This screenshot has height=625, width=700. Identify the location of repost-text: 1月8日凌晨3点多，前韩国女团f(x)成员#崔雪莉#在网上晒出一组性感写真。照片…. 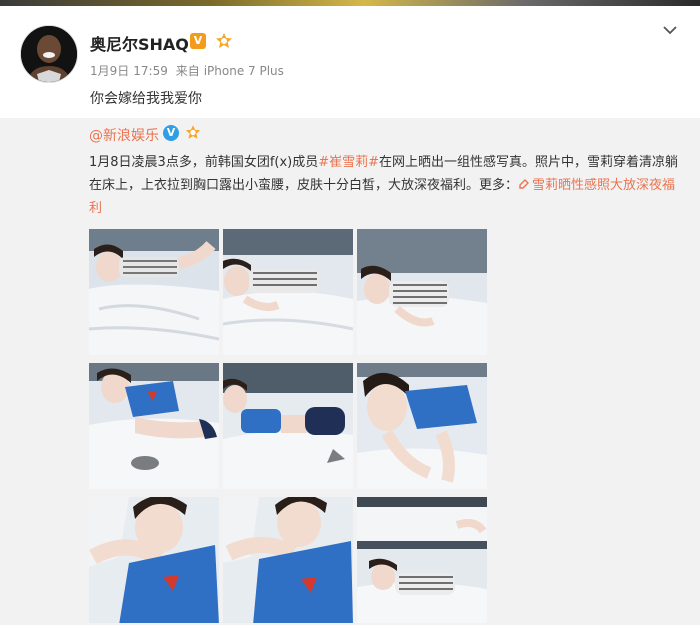
(384, 185).